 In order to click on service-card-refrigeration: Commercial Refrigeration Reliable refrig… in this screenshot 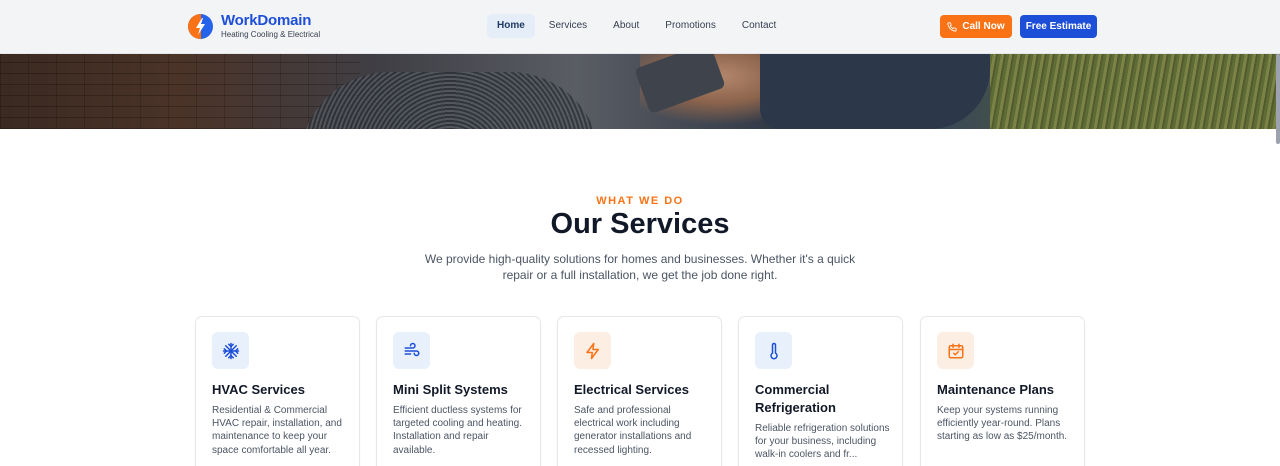, I will do `click(820, 391)`.